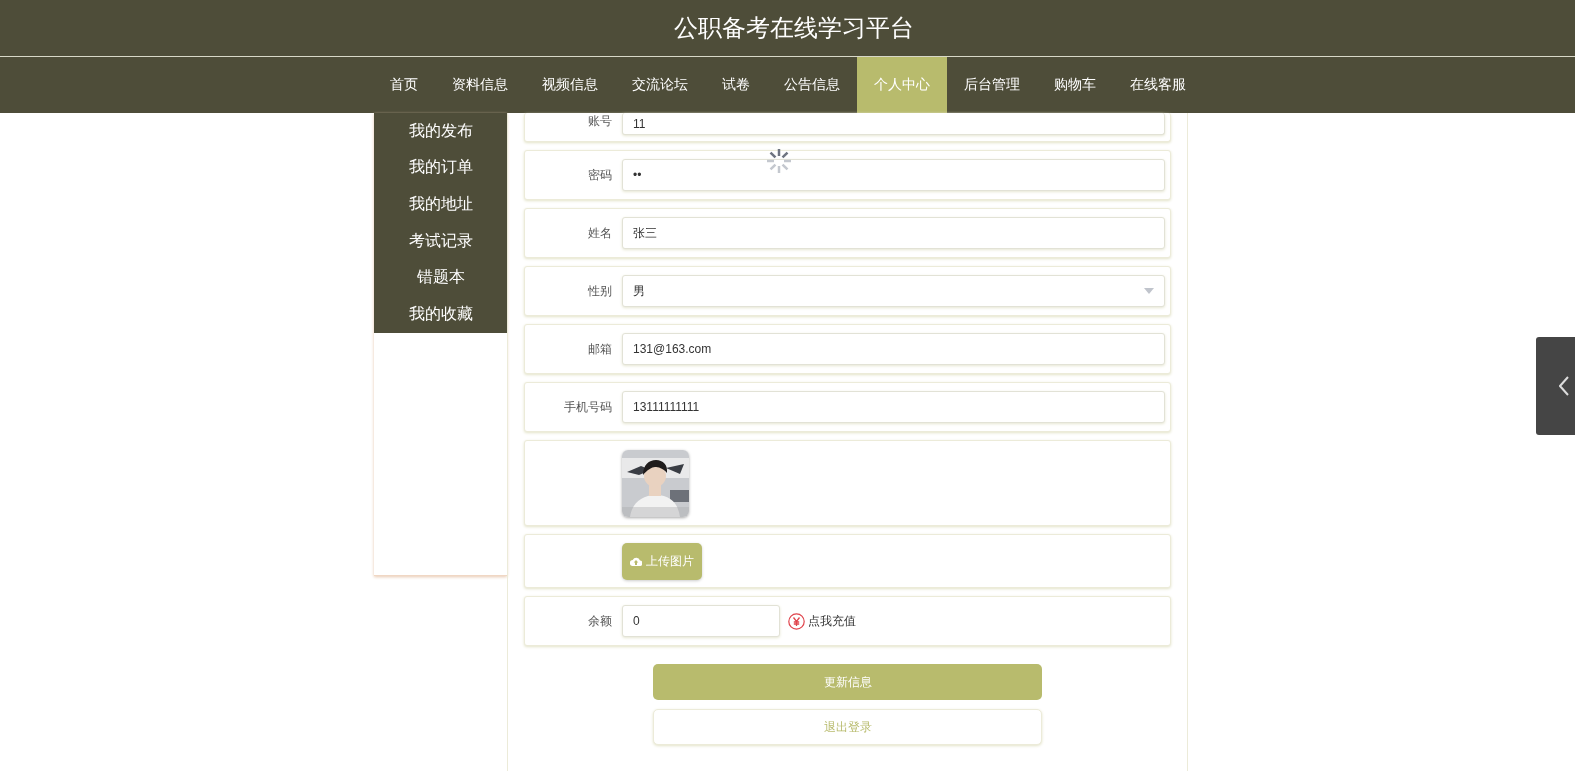 This screenshot has height=771, width=1575. Describe the element at coordinates (403, 85) in the screenshot. I see `nav-tab: 首页` at that location.